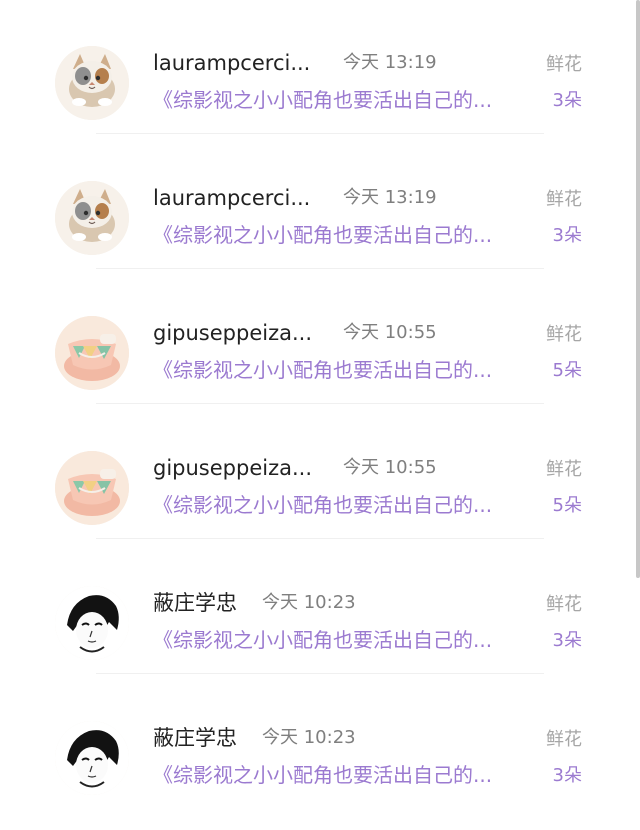  Describe the element at coordinates (638, 289) in the screenshot. I see `scrollbar` at that location.